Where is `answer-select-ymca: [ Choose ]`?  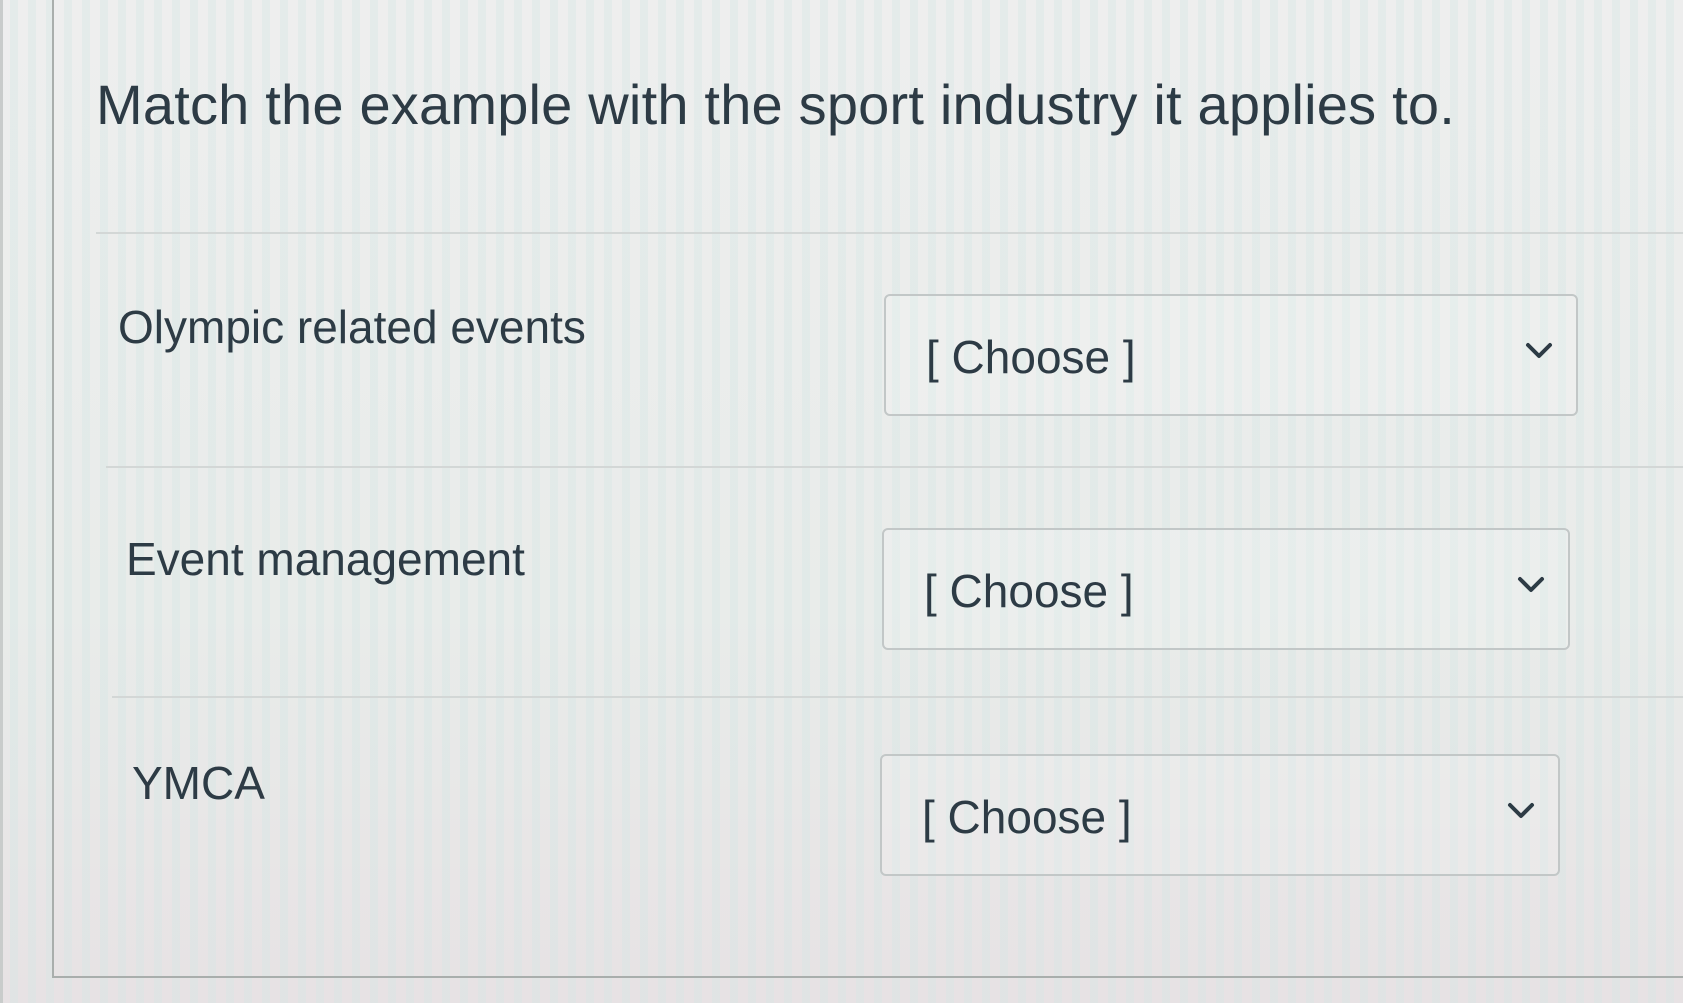 answer-select-ymca: [ Choose ] is located at coordinates (1220, 815).